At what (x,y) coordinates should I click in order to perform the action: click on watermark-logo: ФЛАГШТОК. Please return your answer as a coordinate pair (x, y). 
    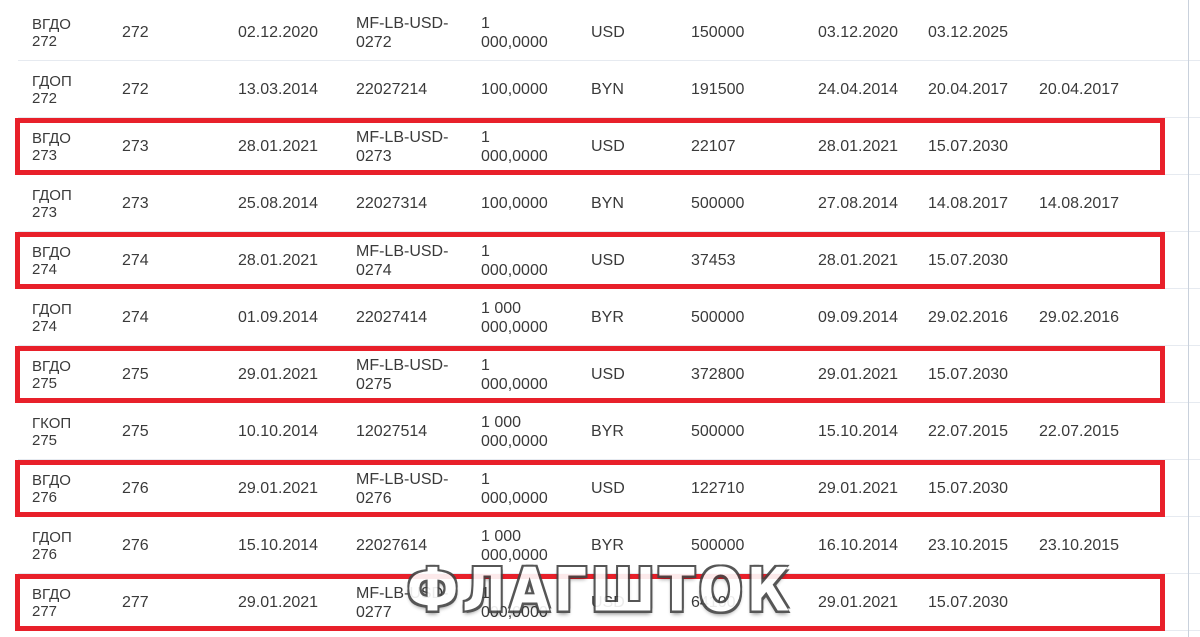
    Looking at the image, I should click on (600, 591).